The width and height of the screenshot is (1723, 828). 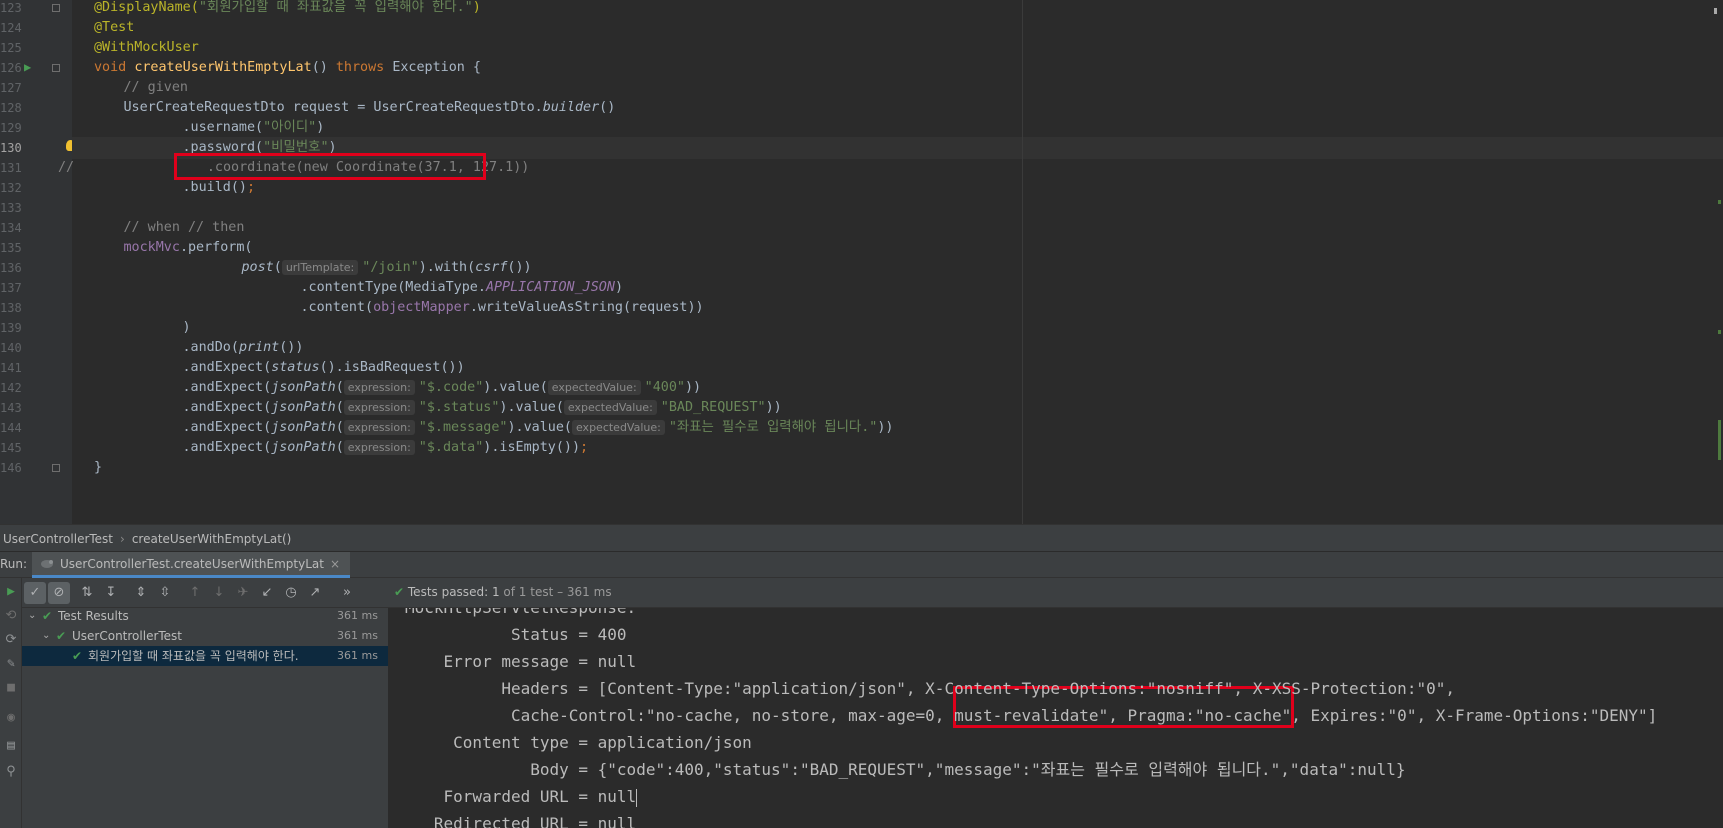 What do you see at coordinates (267, 593) in the screenshot?
I see `import-tests-icon: ↙` at bounding box center [267, 593].